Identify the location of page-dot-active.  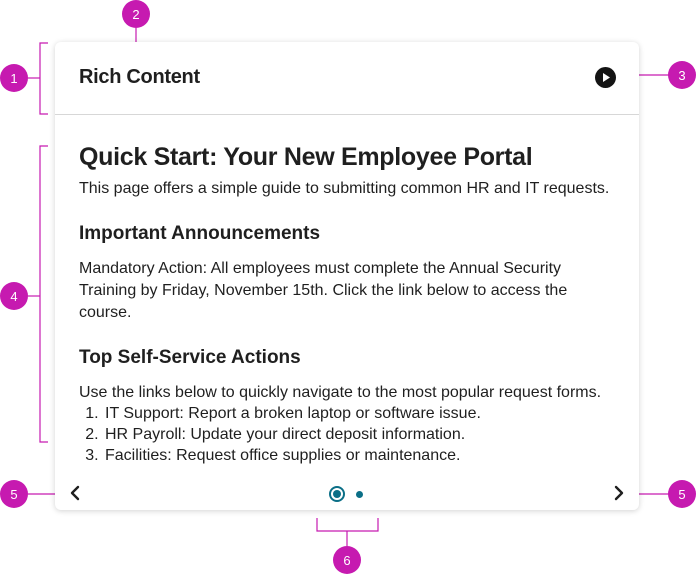
(337, 494).